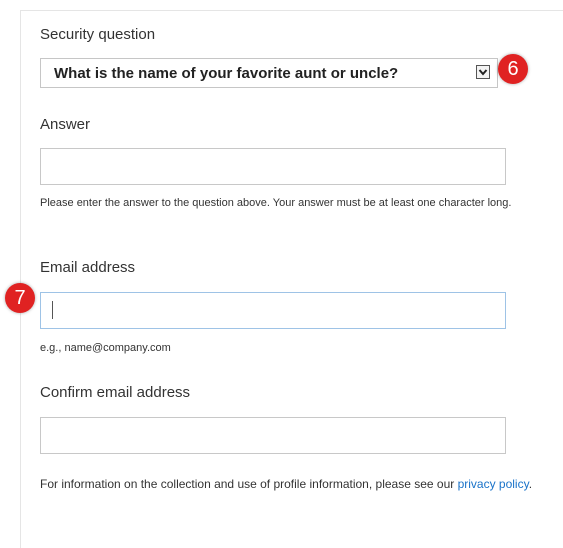 The height and width of the screenshot is (548, 563). I want to click on text-cursor, so click(52, 310).